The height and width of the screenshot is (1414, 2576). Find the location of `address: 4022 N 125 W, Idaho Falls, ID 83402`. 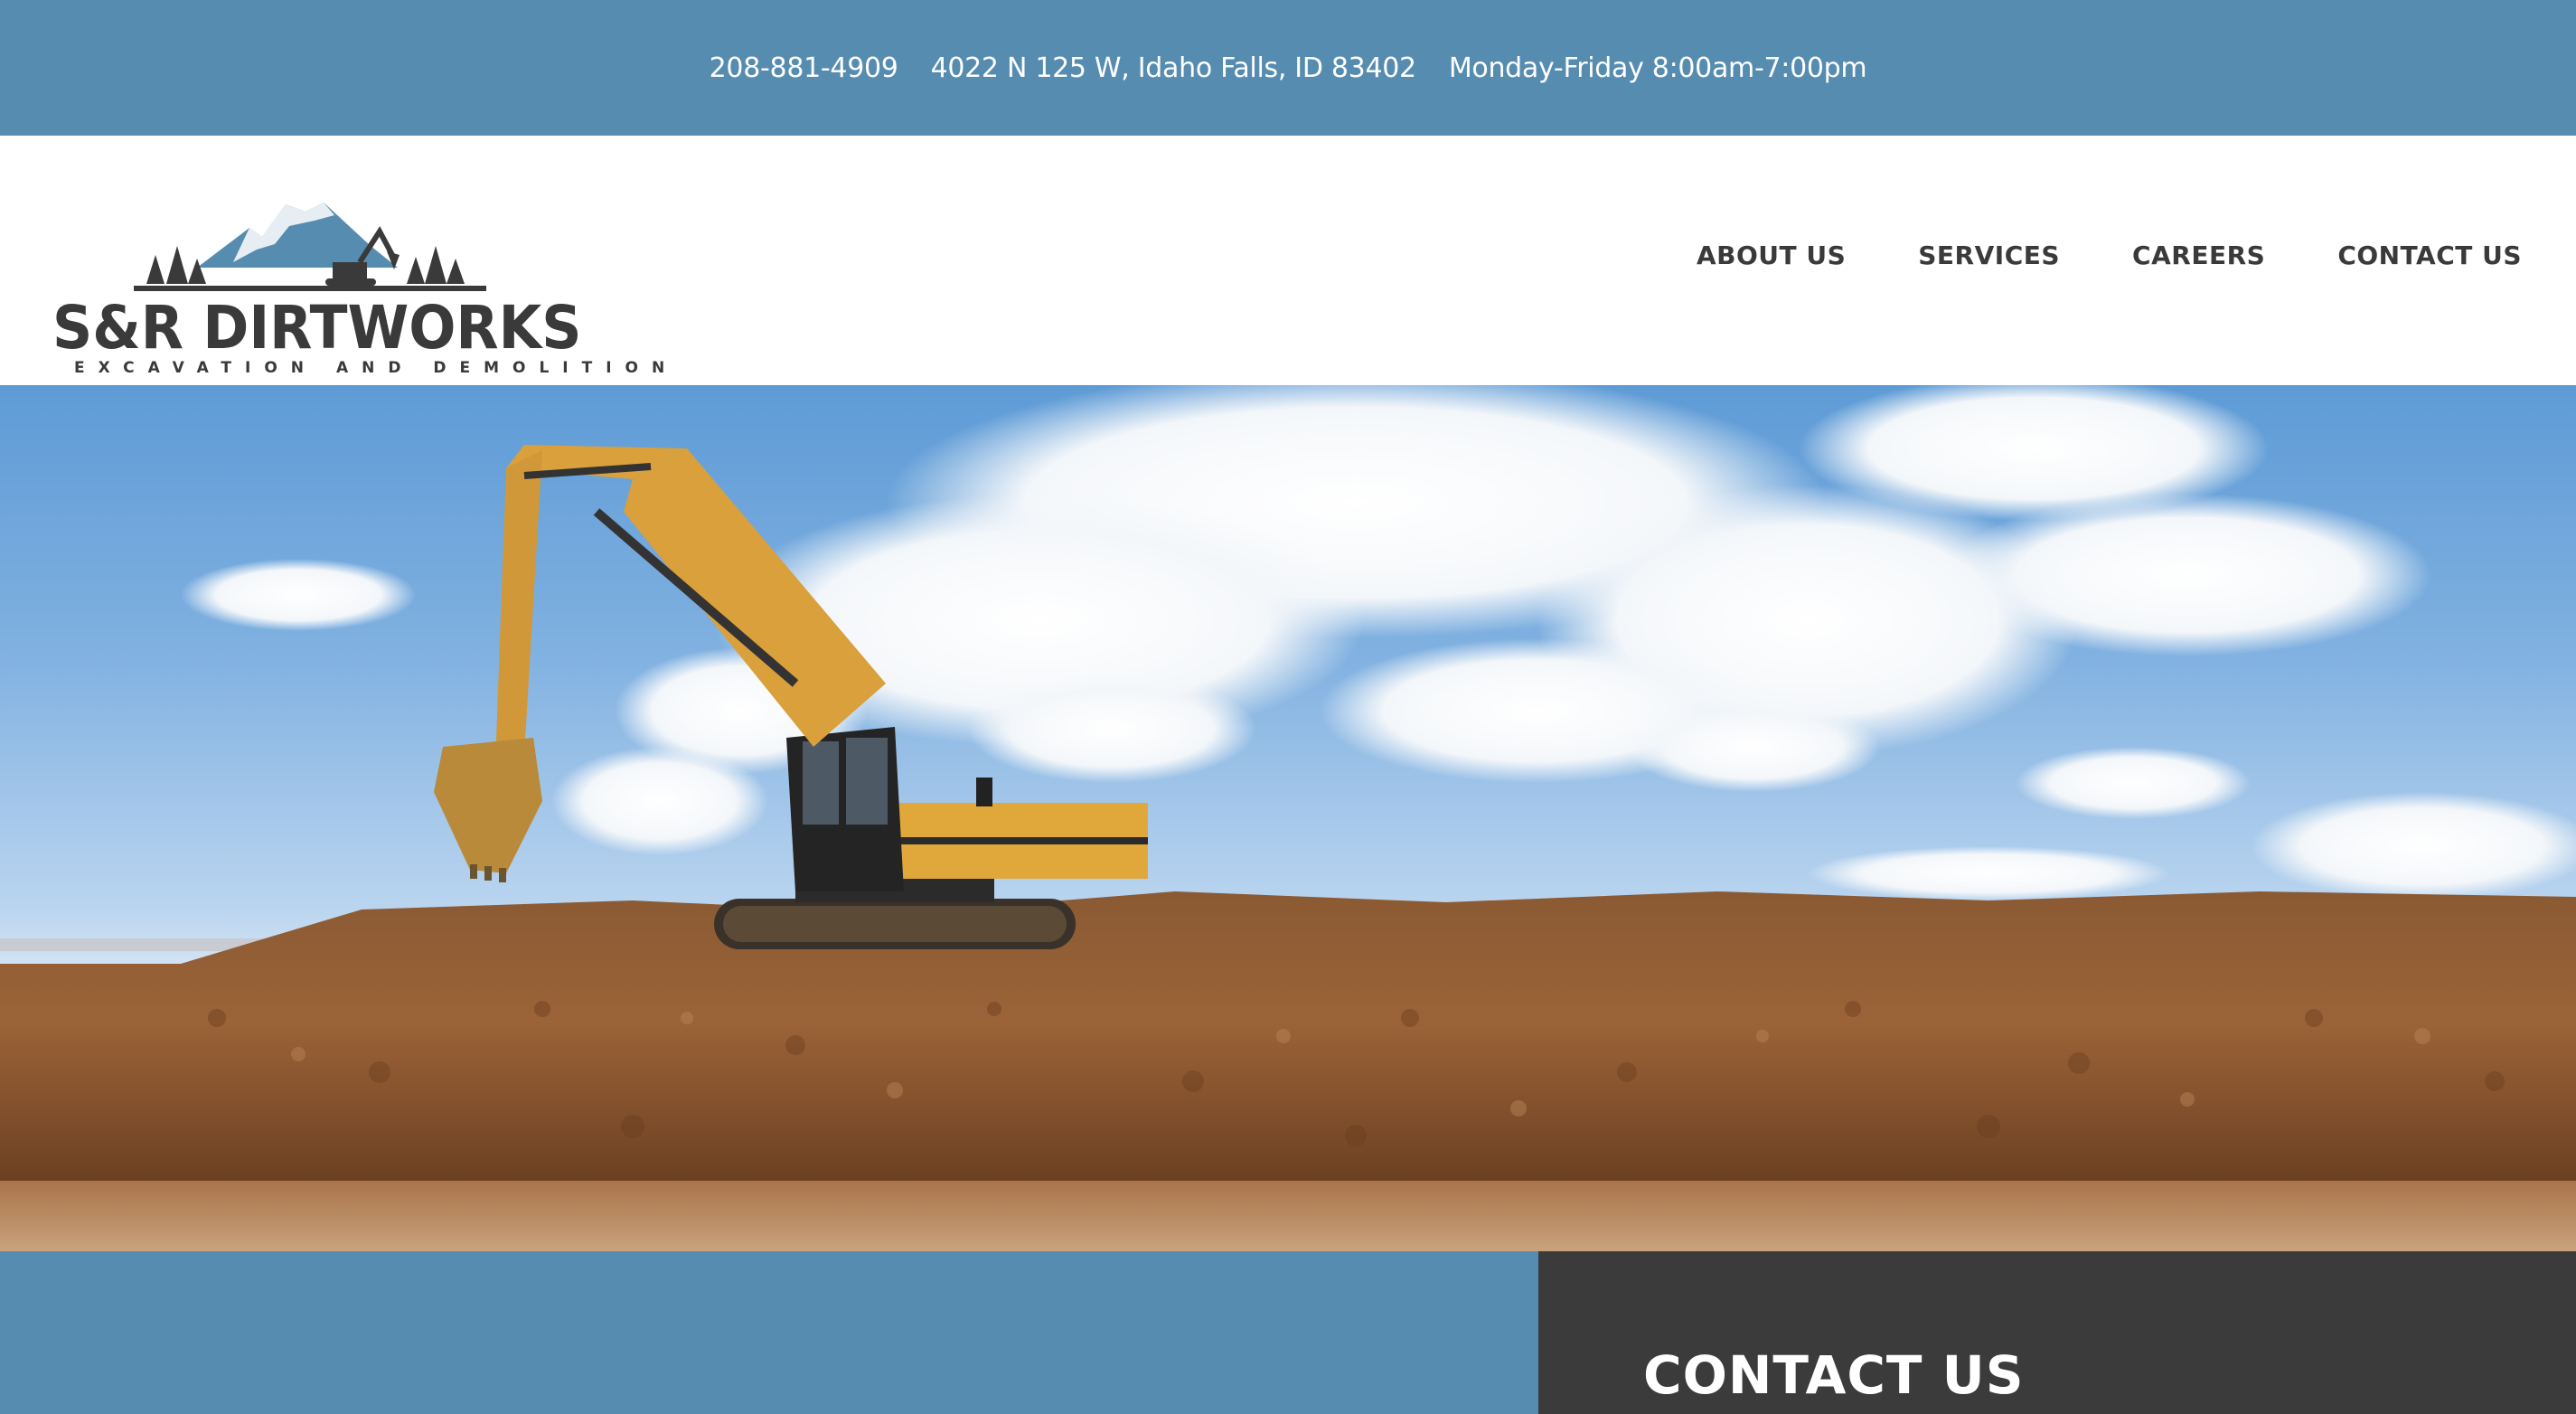

address: 4022 N 125 W, Idaho Falls, ID 83402 is located at coordinates (1174, 68).